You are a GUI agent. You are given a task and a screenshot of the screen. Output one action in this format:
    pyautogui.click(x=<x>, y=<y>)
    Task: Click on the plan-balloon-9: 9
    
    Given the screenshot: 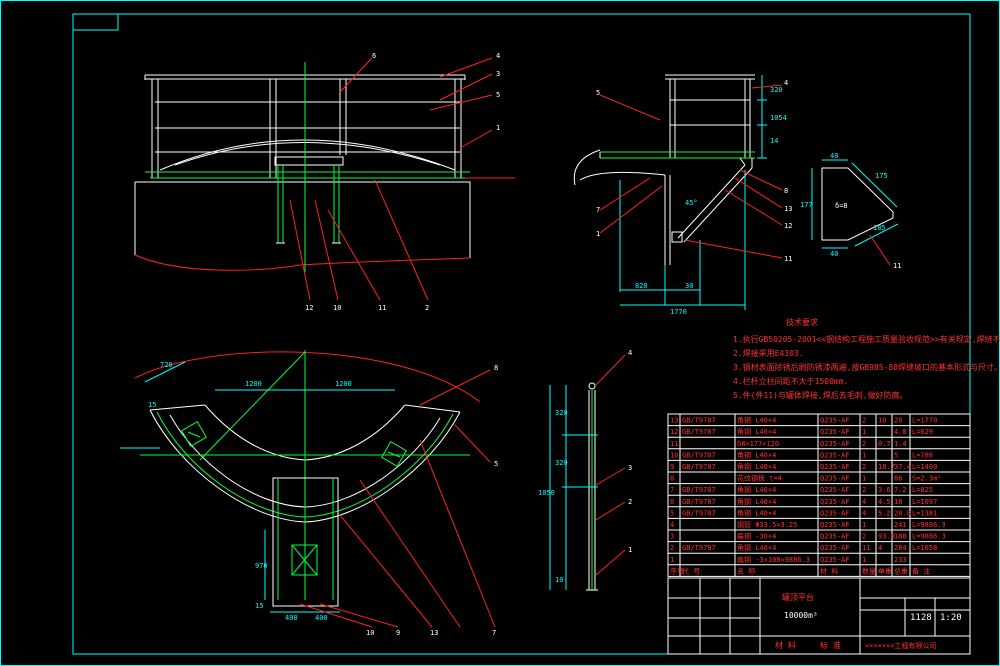 What is the action you would take?
    pyautogui.click(x=398, y=633)
    